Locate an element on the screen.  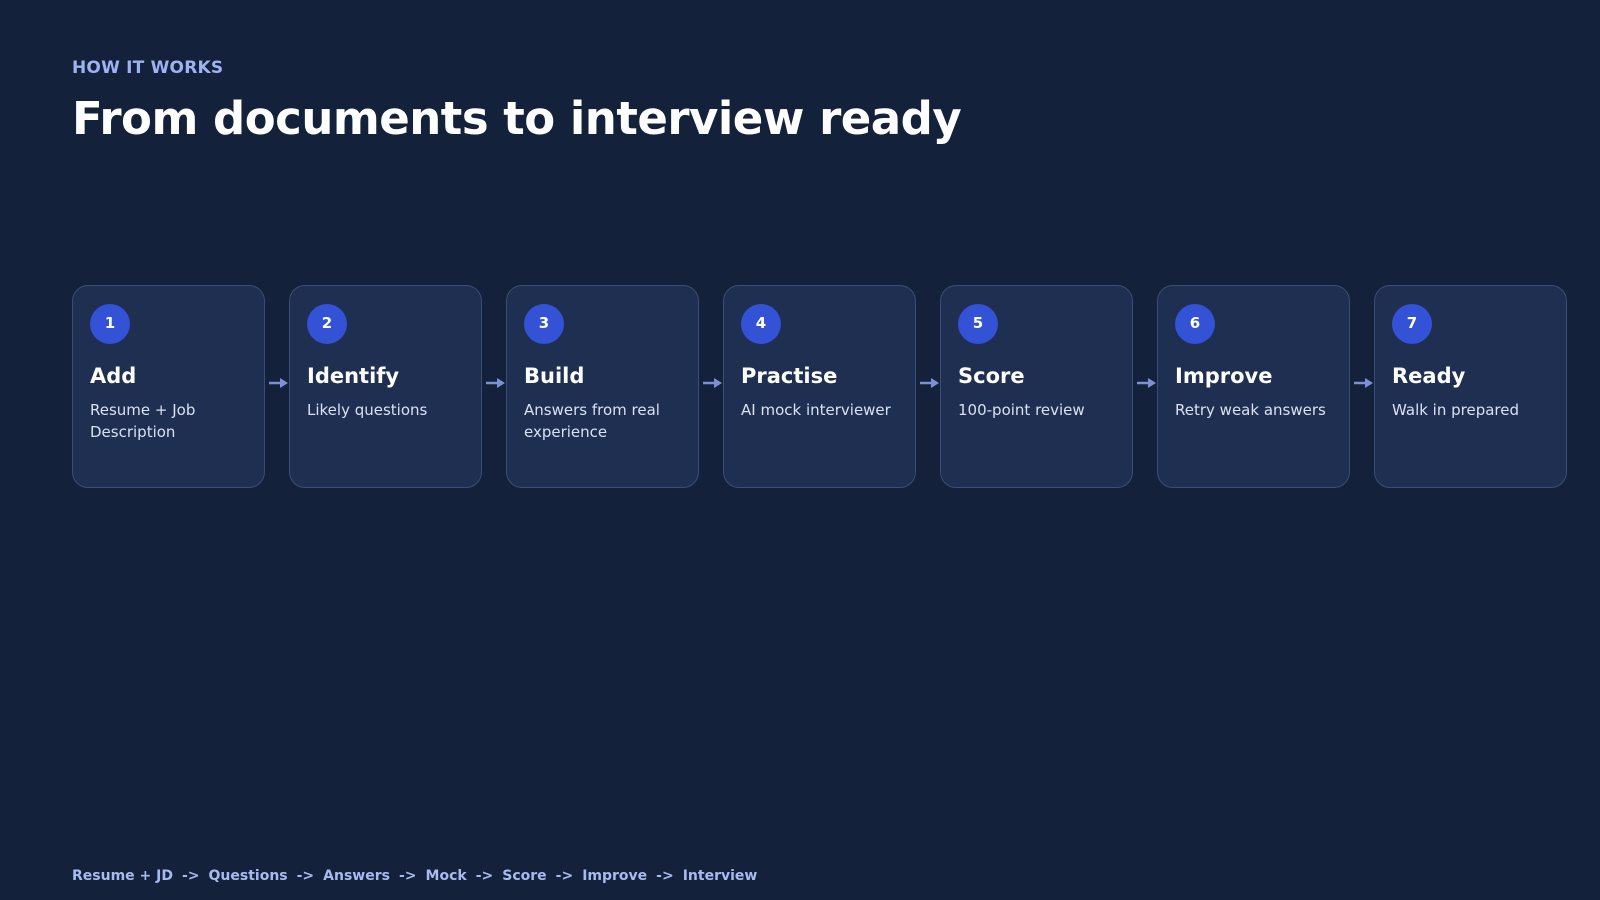
flow-item: Improve is located at coordinates (615, 876).